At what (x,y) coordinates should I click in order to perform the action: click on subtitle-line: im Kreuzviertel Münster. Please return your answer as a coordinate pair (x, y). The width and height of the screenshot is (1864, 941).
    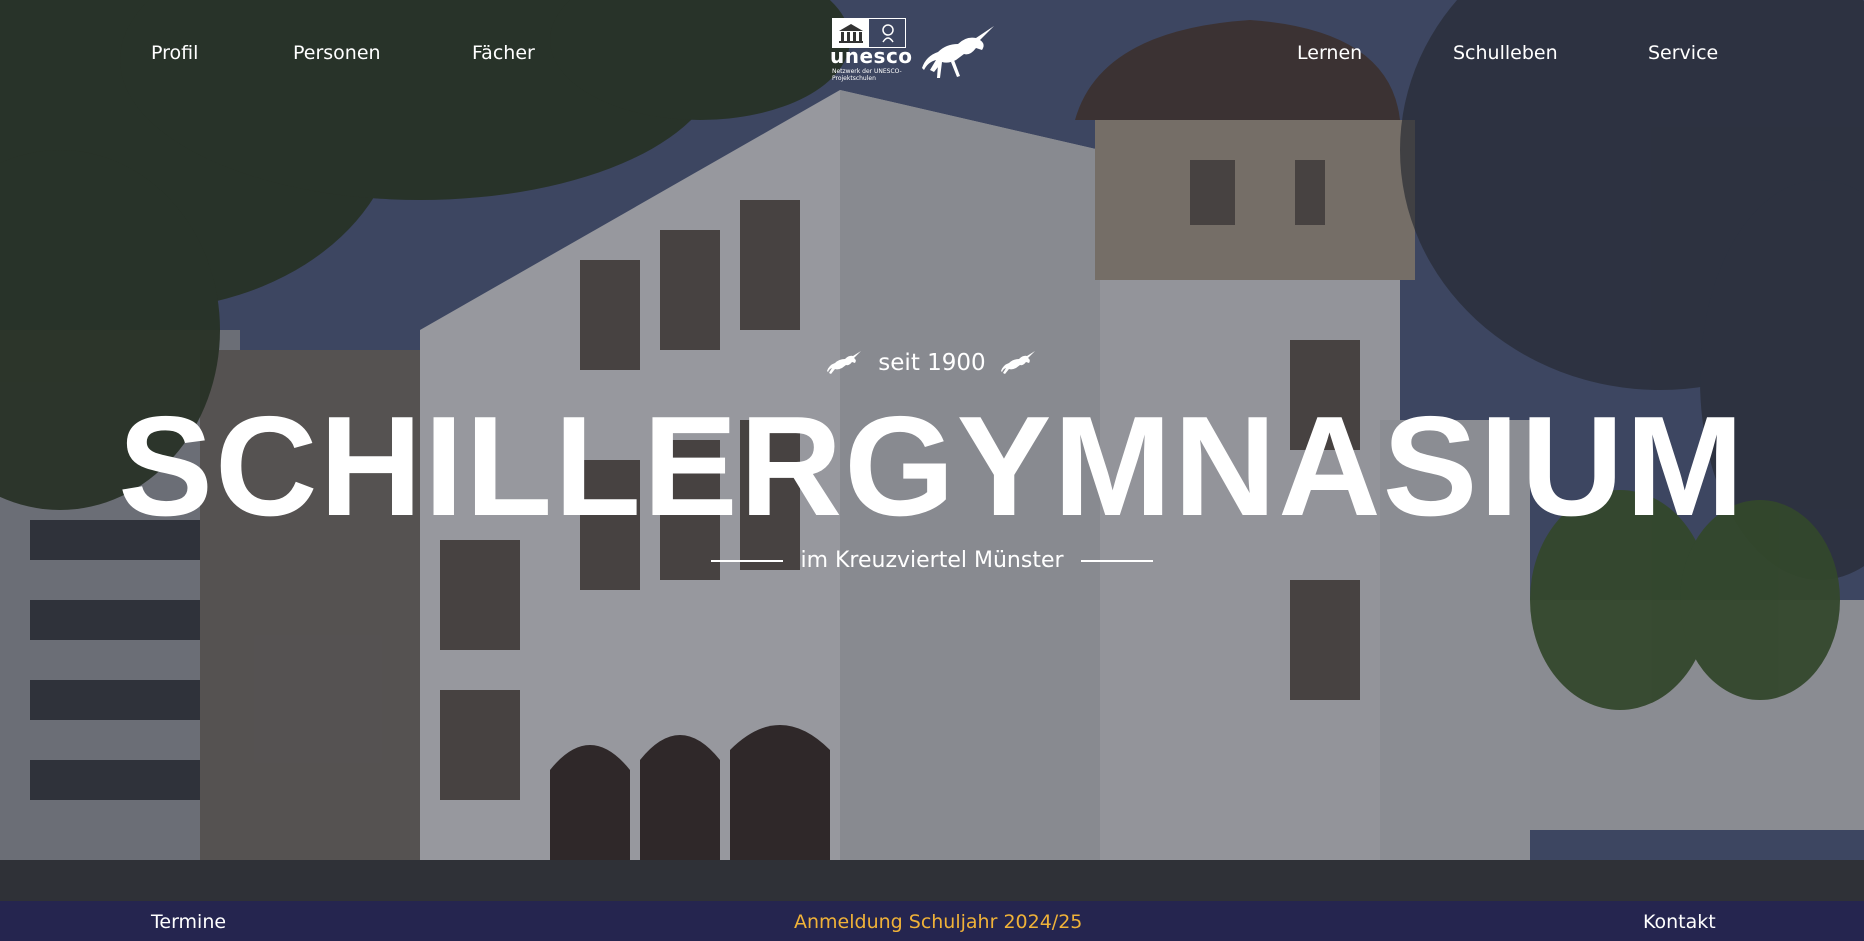
    Looking at the image, I should click on (932, 560).